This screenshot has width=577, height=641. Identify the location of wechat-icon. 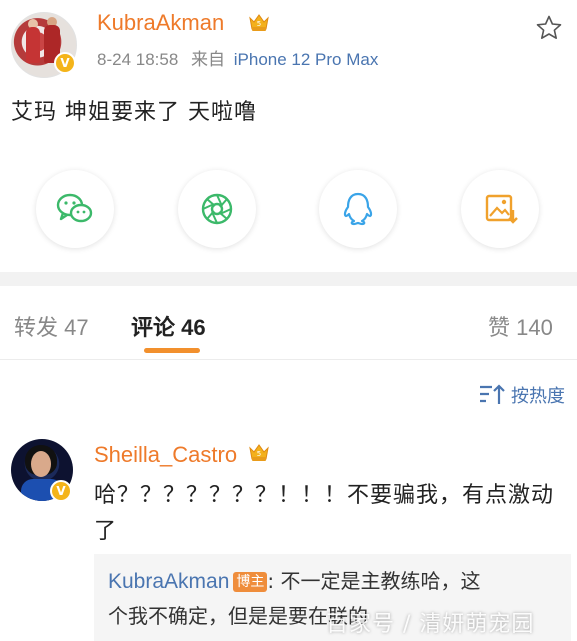
(74, 208).